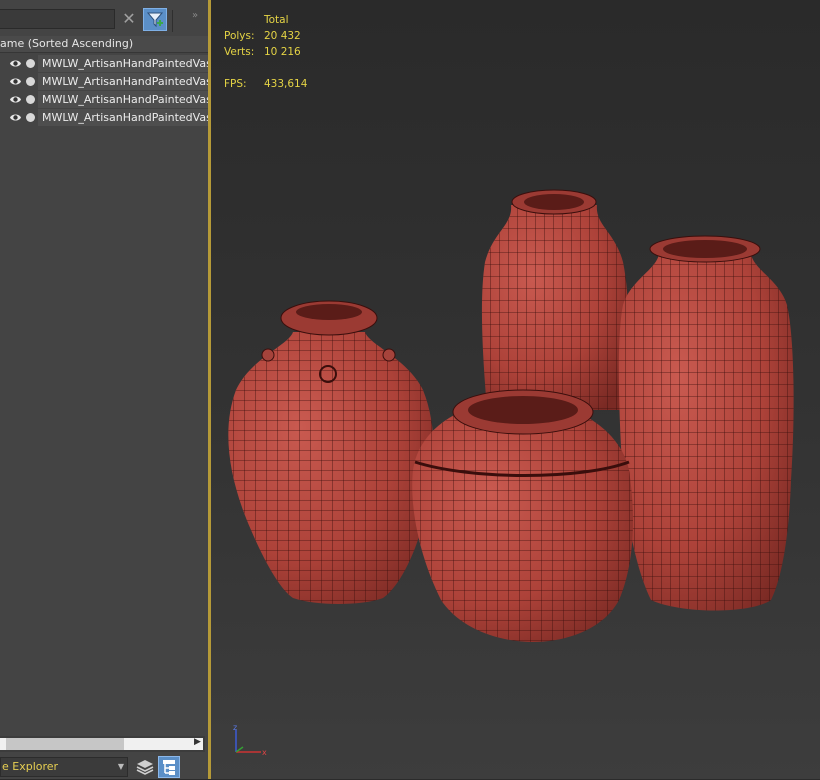 The width and height of the screenshot is (820, 780). I want to click on scroll-right-icon: ▶, so click(197, 742).